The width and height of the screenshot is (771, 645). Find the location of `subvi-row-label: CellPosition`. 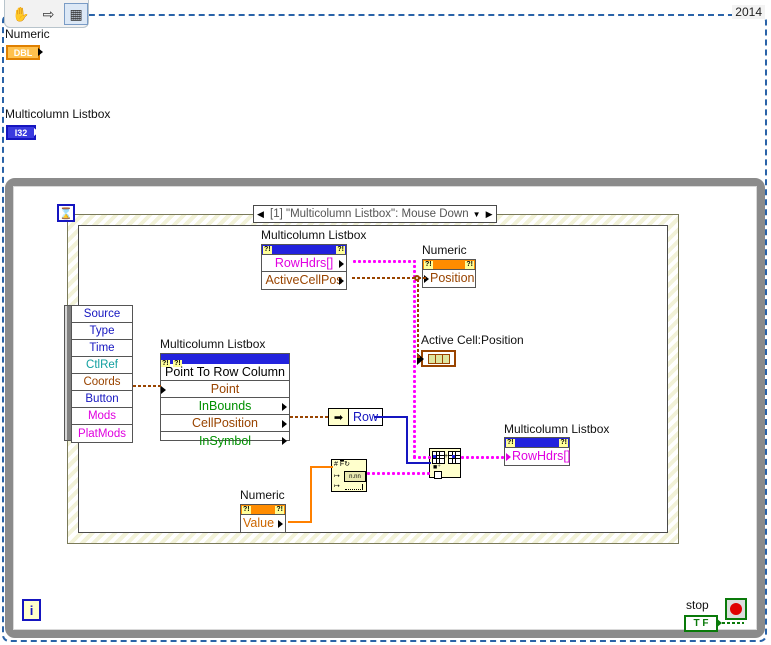

subvi-row-label: CellPosition is located at coordinates (224, 423).